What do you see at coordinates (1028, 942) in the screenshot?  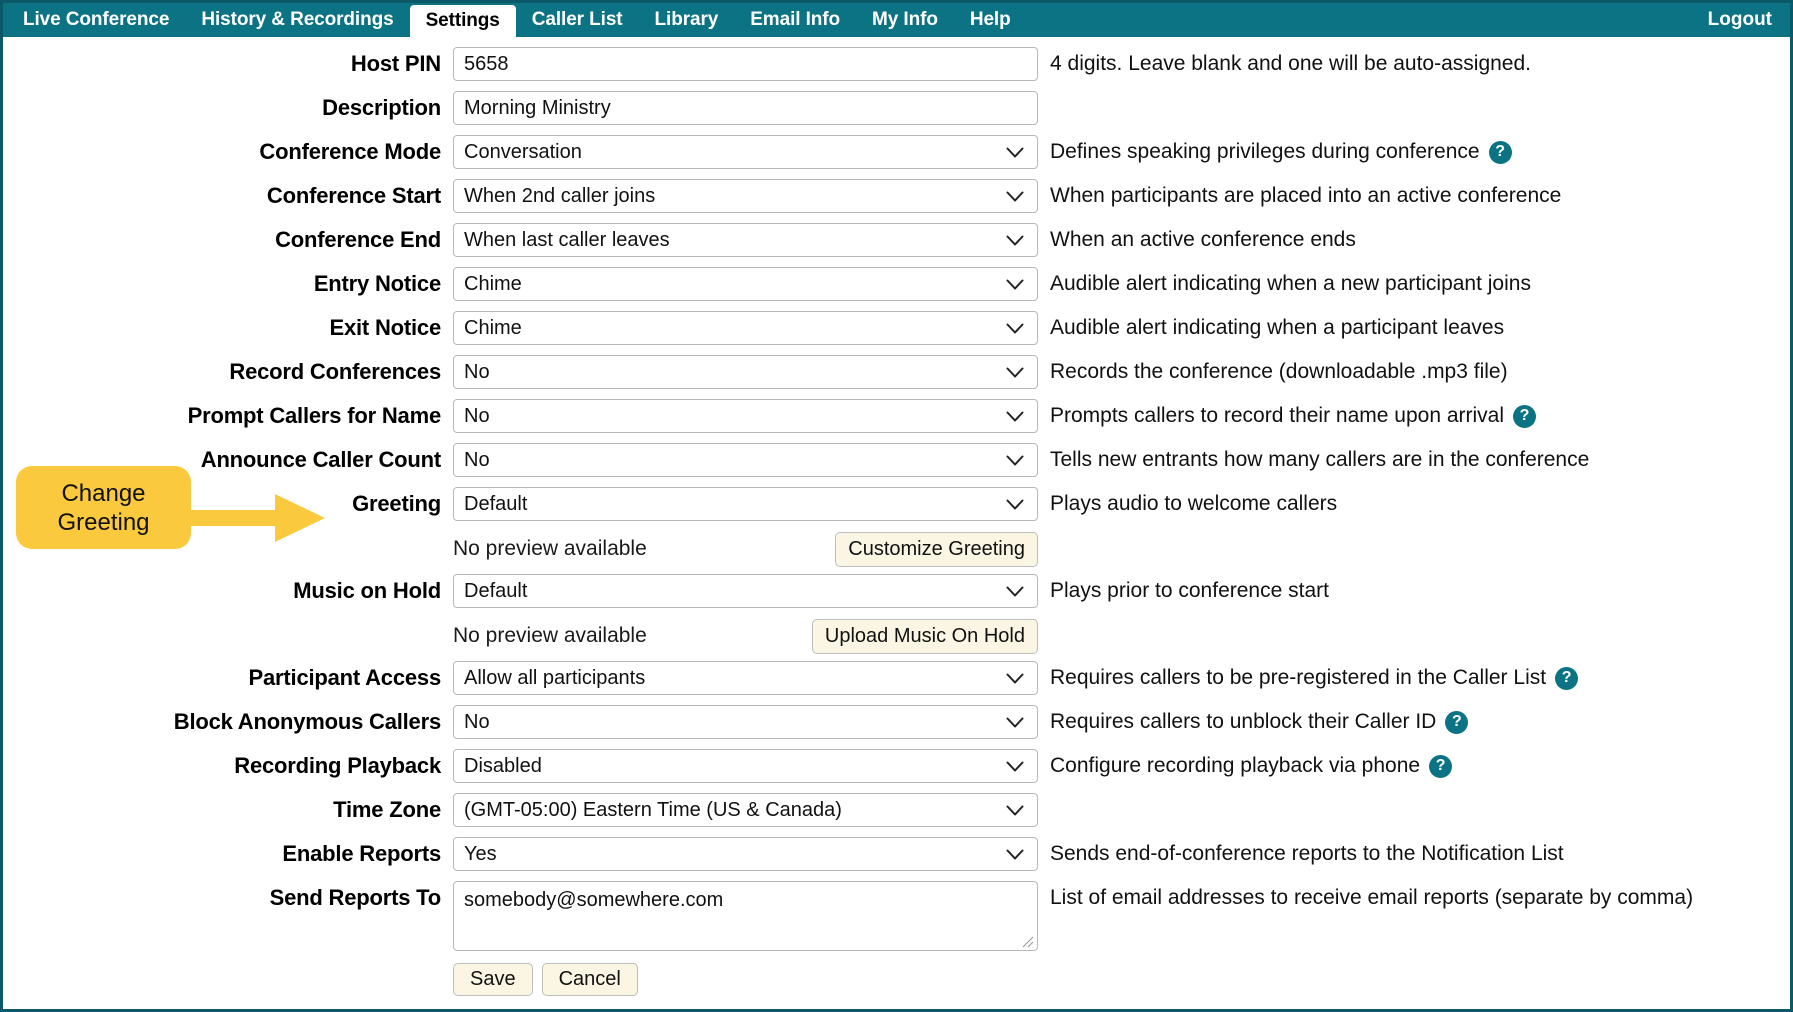 I see `resize-grip-icon` at bounding box center [1028, 942].